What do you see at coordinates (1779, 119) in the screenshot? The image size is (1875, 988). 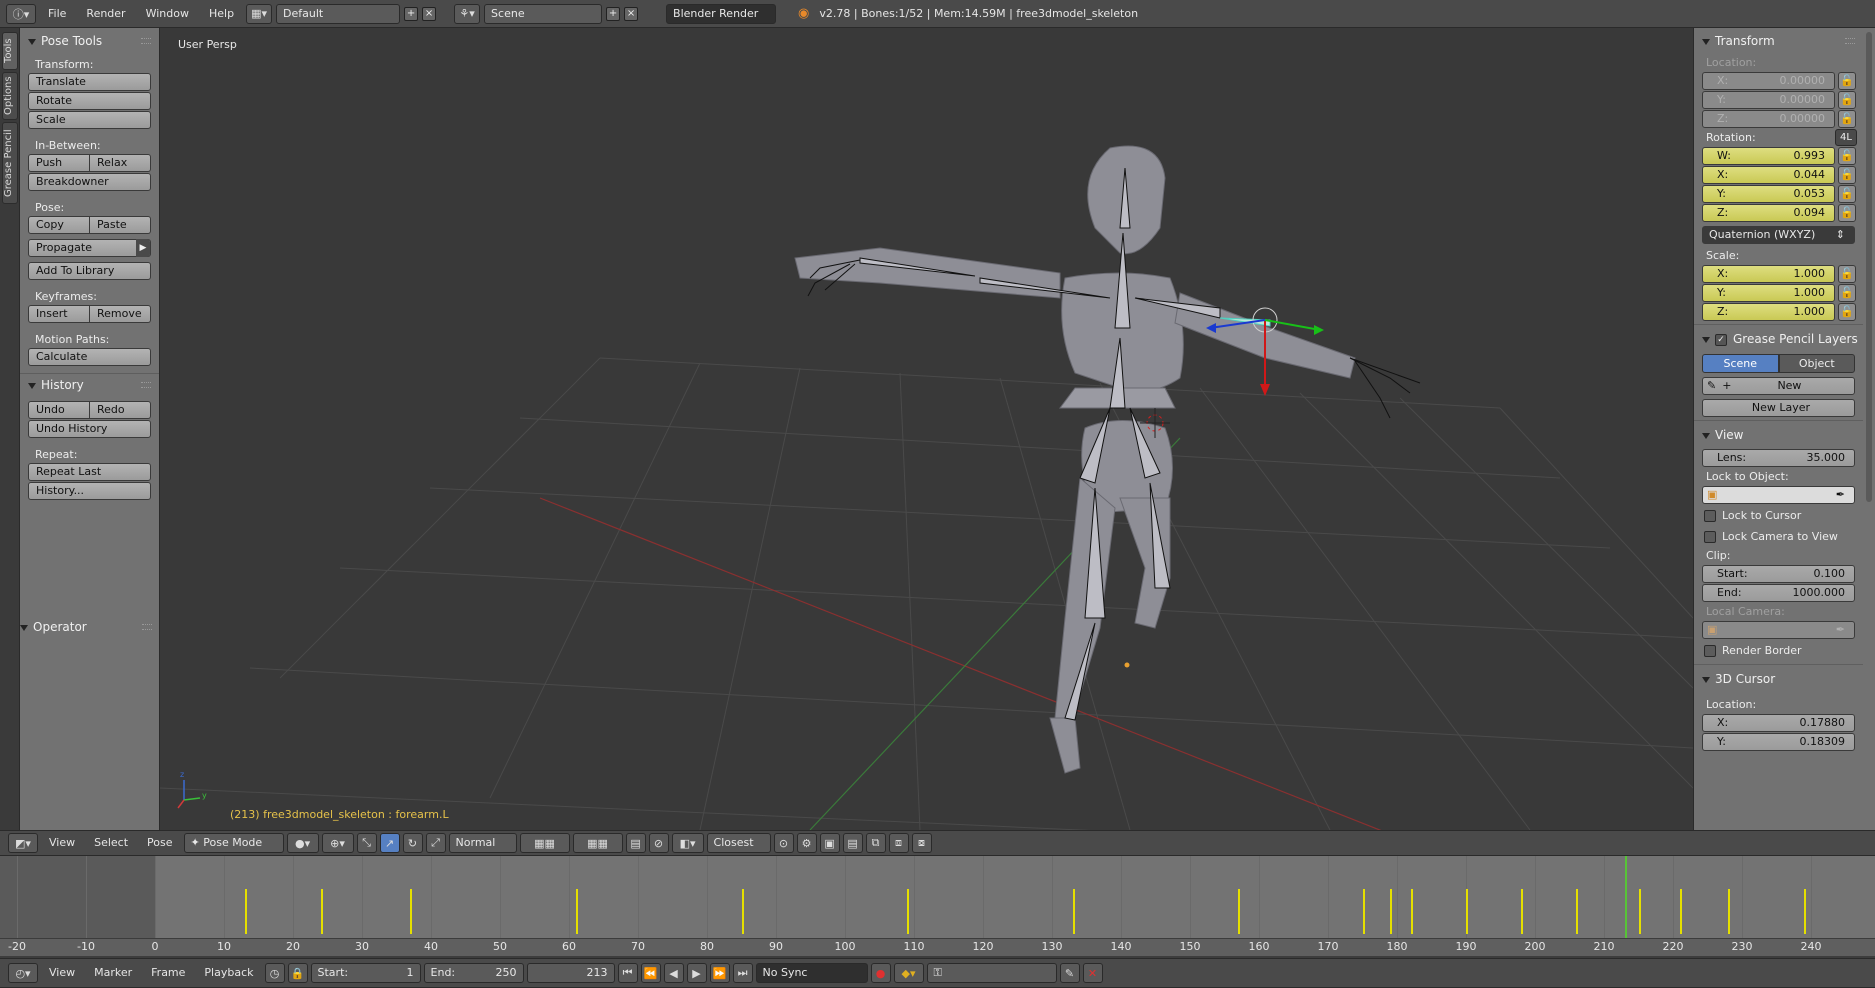 I see `location-z-field: Z: 0.00000 🔓` at bounding box center [1779, 119].